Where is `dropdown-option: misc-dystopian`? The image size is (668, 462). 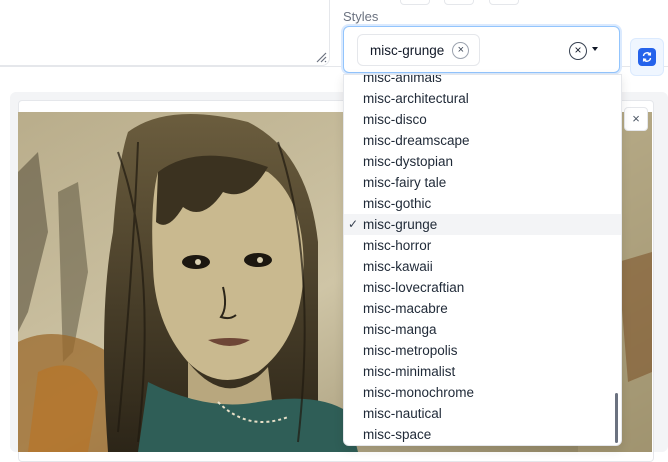
dropdown-option: misc-dystopian is located at coordinates (482, 161).